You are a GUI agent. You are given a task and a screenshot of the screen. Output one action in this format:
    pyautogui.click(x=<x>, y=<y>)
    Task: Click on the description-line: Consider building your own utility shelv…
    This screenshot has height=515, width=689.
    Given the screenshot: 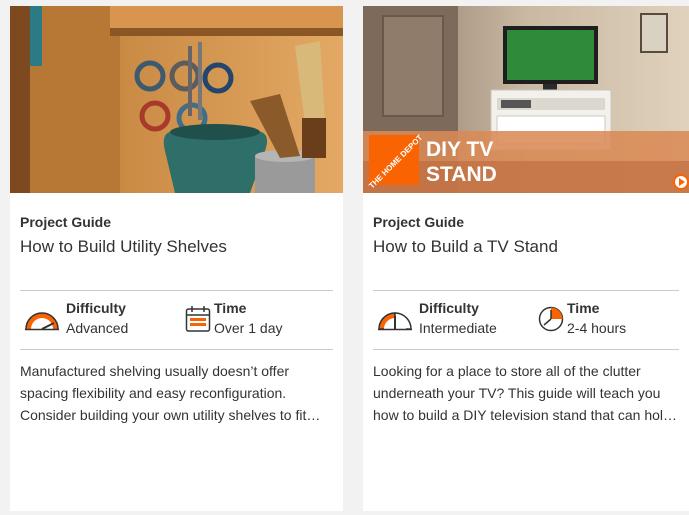 What is the action you would take?
    pyautogui.click(x=170, y=415)
    